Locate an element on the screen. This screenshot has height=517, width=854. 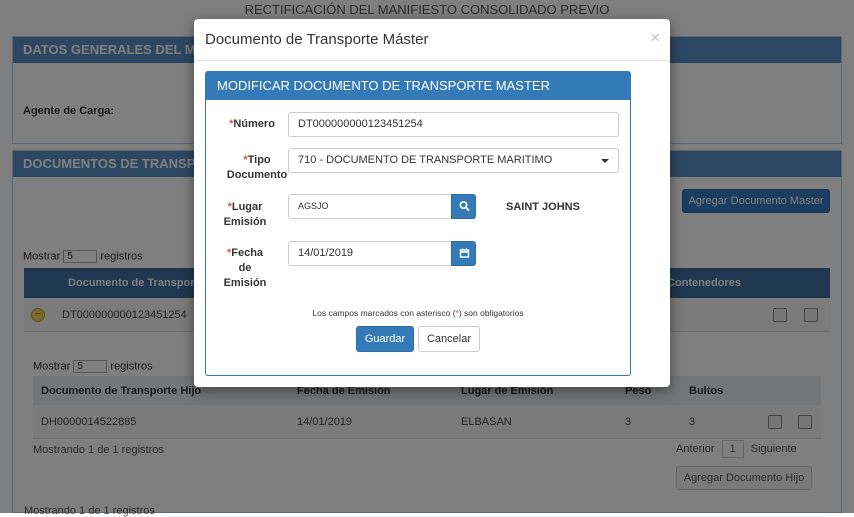
guardar-button: Guardar is located at coordinates (385, 339).